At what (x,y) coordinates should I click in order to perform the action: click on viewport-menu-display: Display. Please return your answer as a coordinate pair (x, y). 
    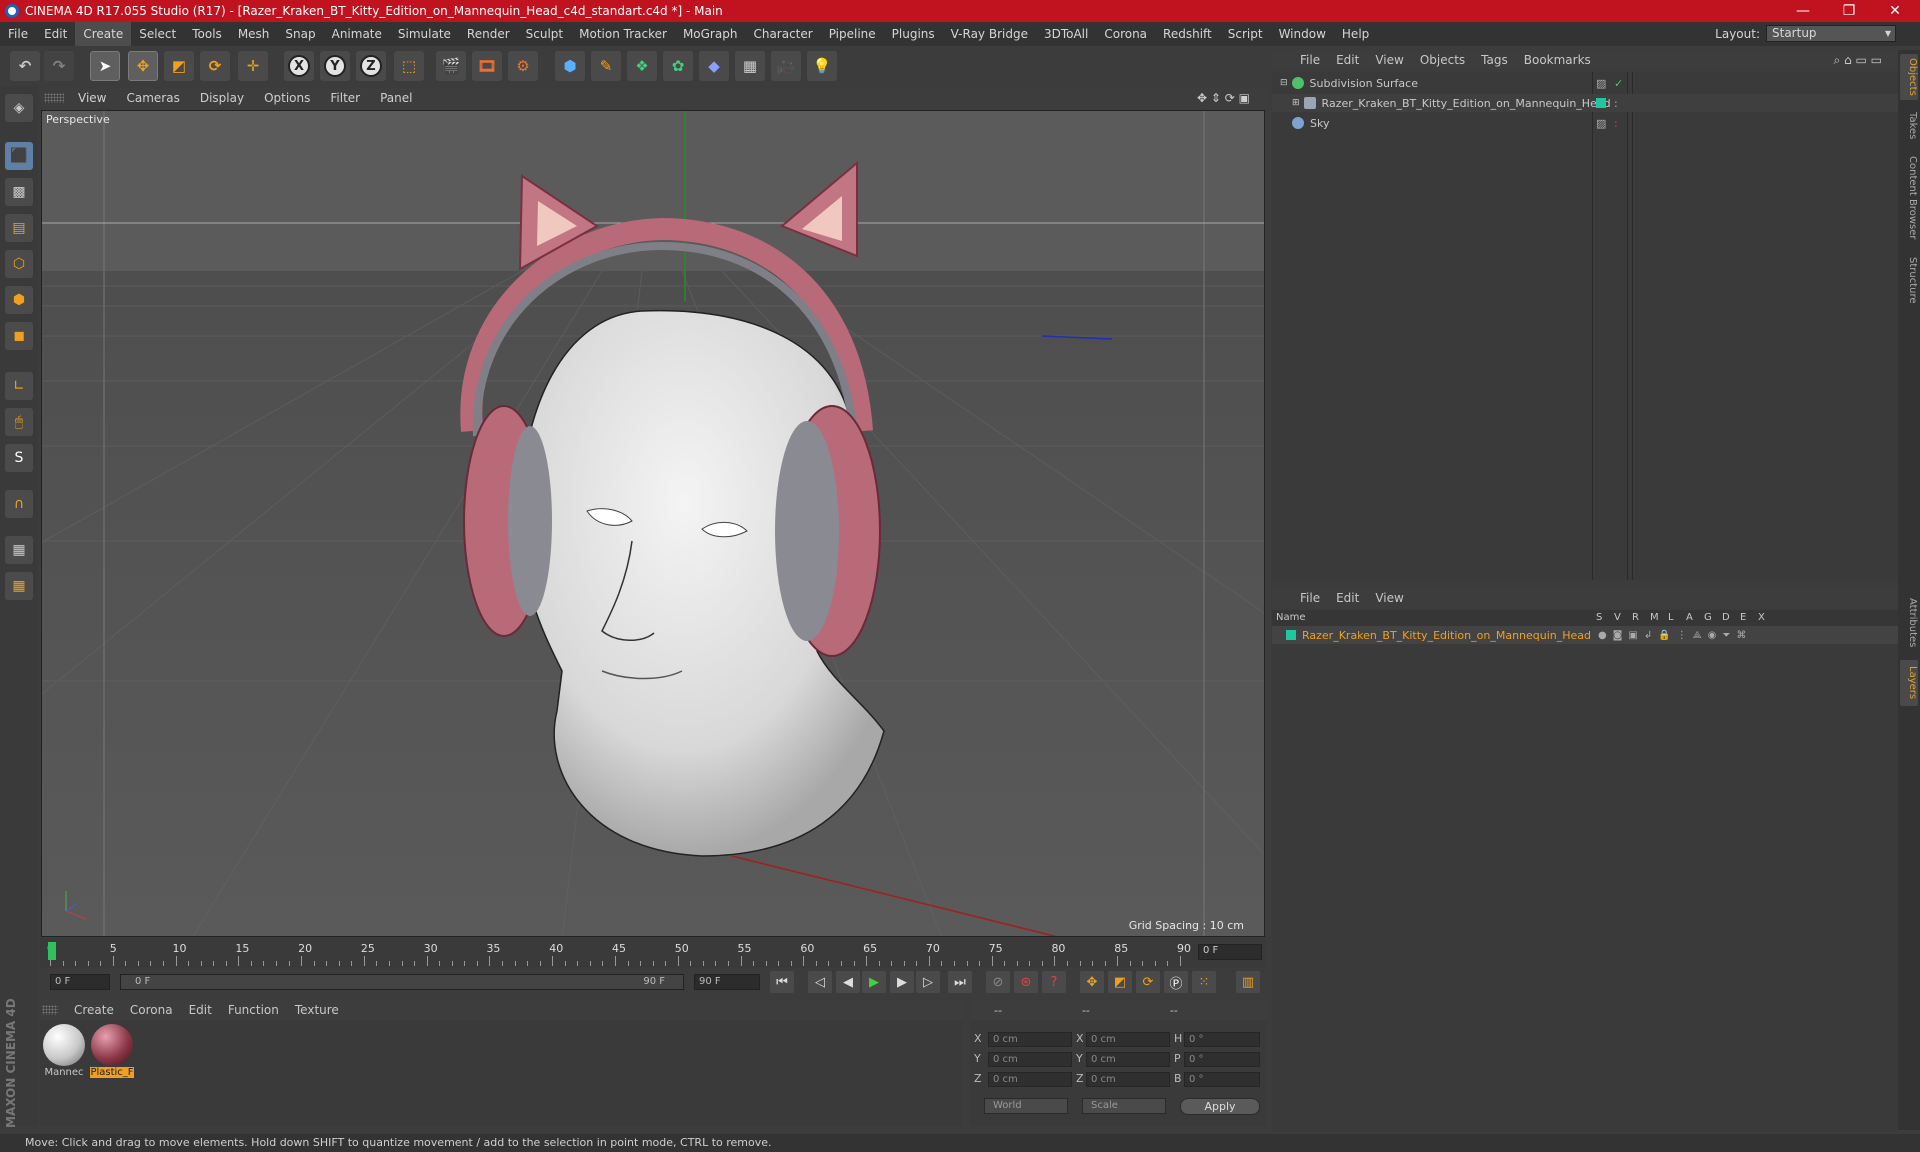
    Looking at the image, I should click on (222, 98).